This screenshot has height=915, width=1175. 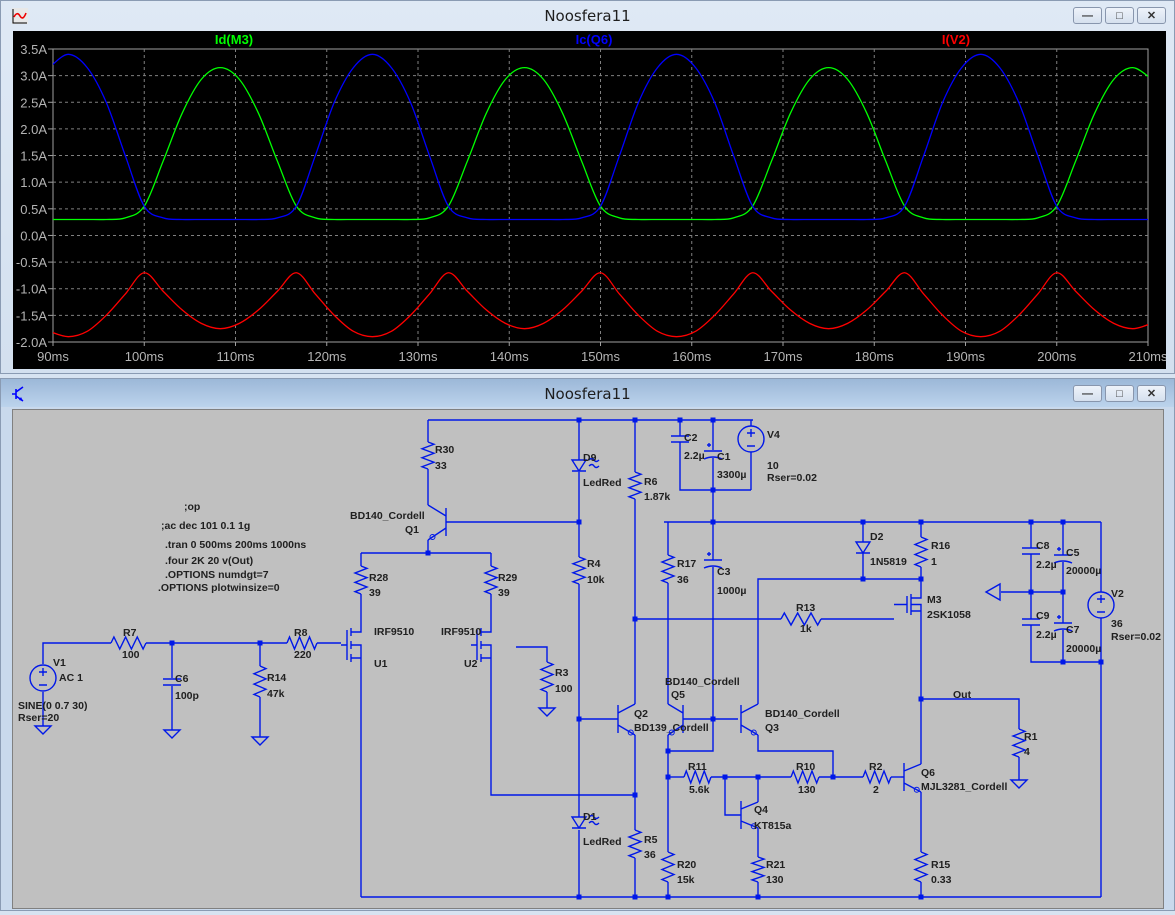 I want to click on component-ref-label: R14, so click(x=276, y=678).